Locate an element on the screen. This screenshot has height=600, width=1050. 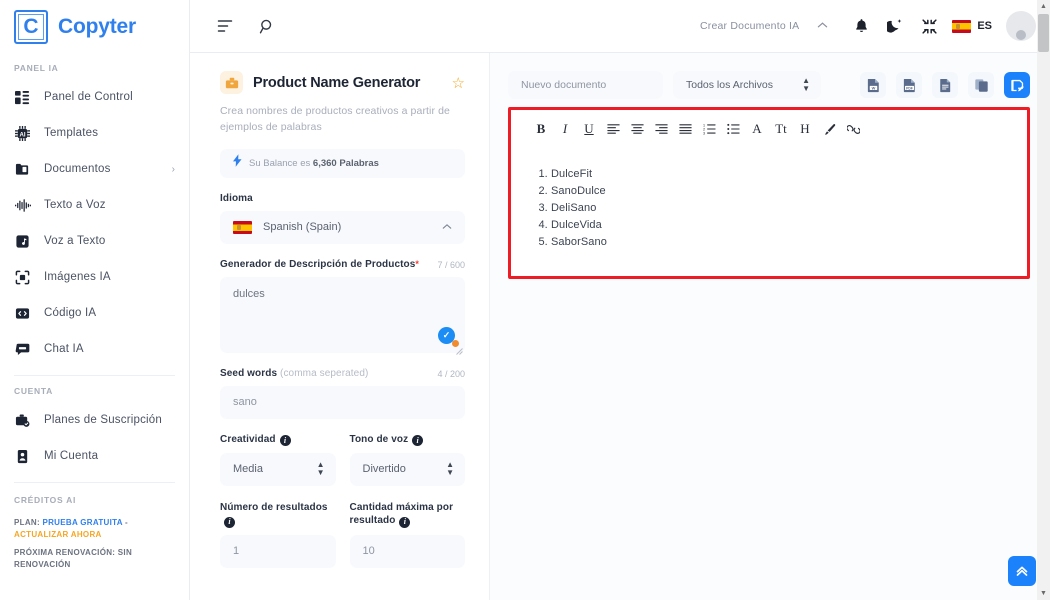
italic-button: I is located at coordinates (565, 129).